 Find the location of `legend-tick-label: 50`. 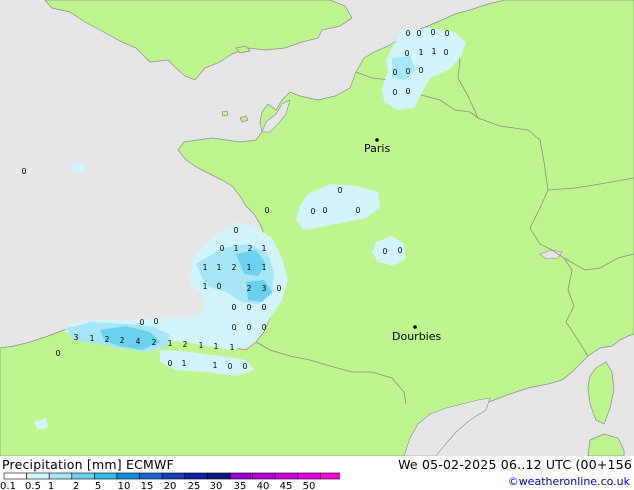

legend-tick-label: 50 is located at coordinates (309, 485).